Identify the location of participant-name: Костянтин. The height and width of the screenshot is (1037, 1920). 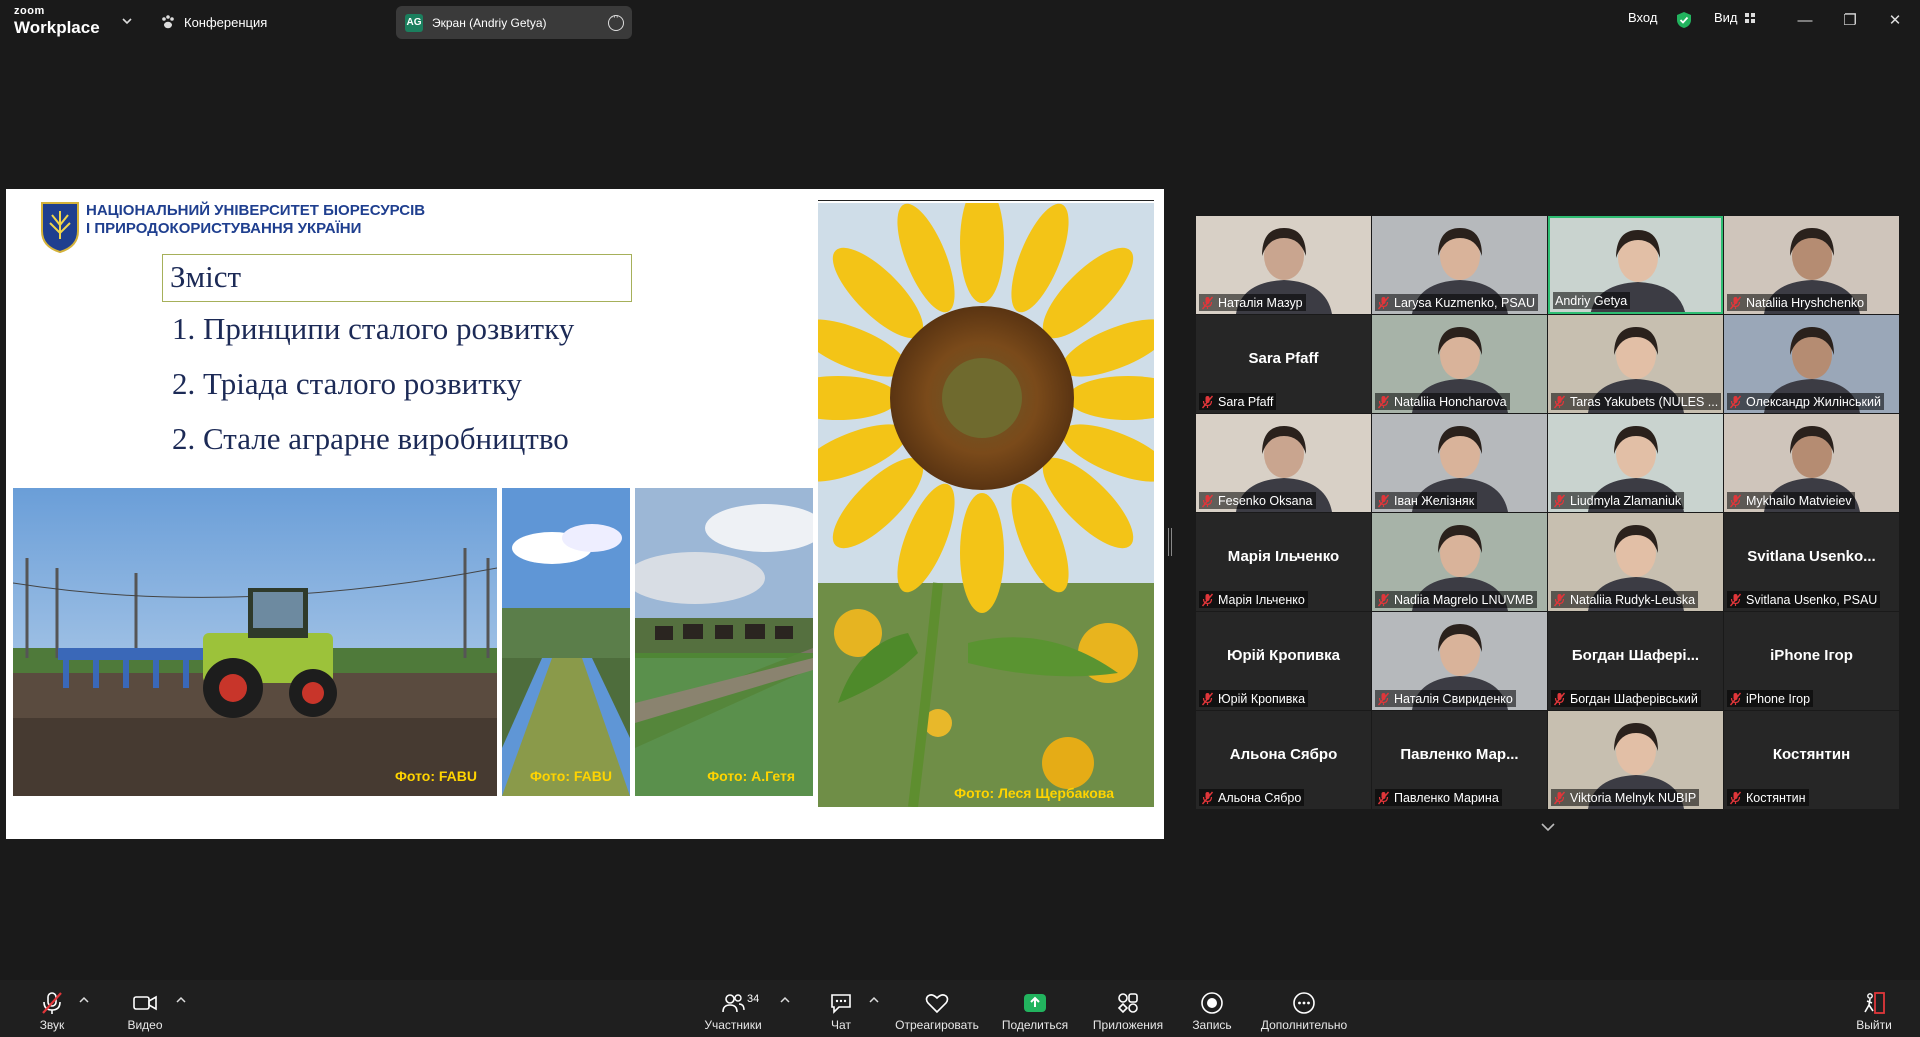
(1776, 797).